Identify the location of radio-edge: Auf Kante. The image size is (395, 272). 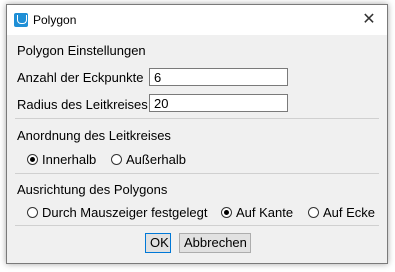
(257, 212).